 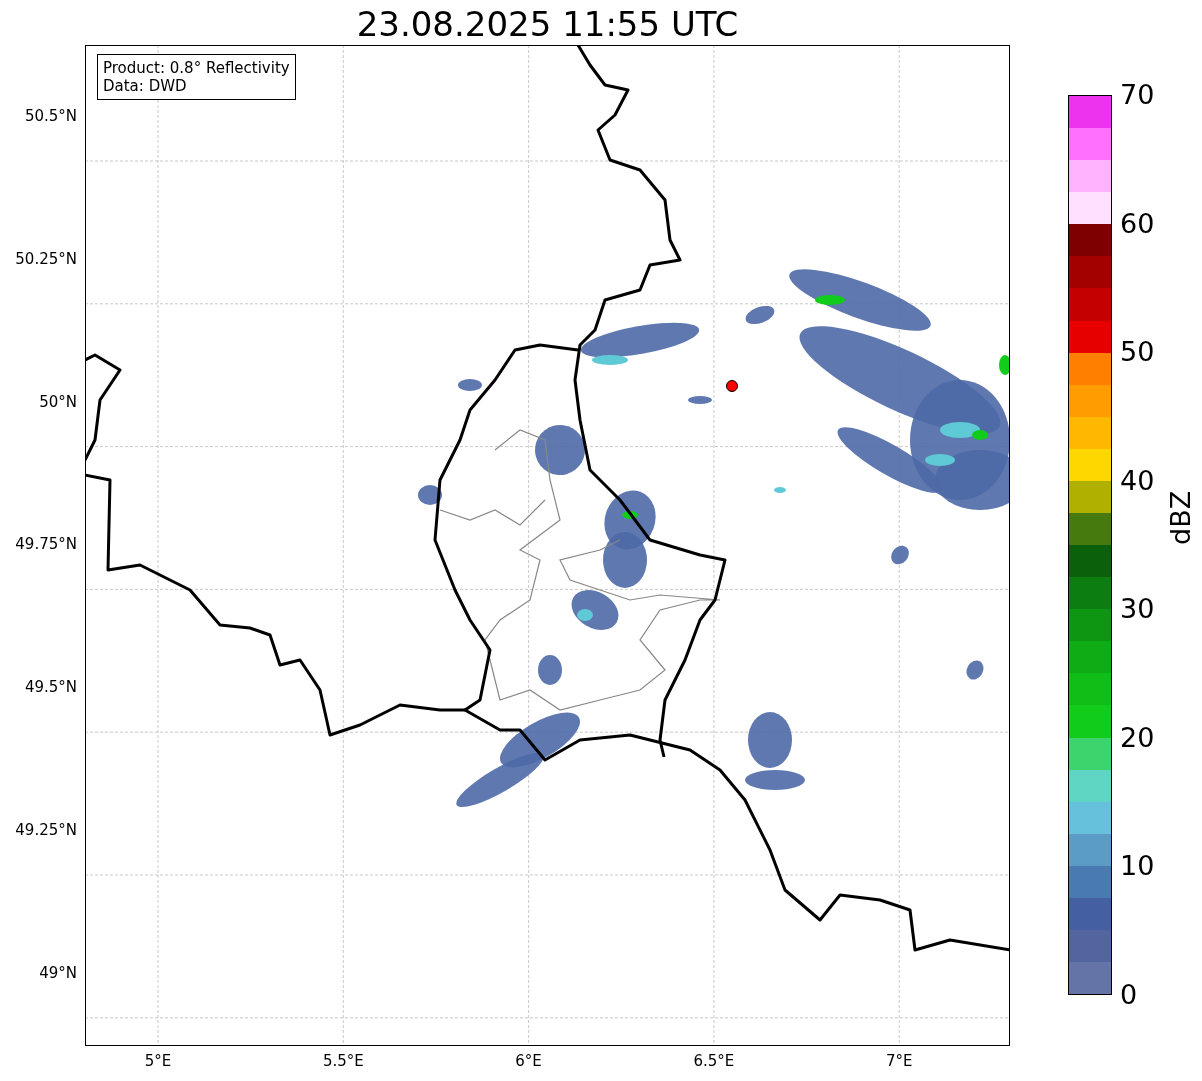 I want to click on latitude-tick-label: 50°N, so click(x=58, y=401).